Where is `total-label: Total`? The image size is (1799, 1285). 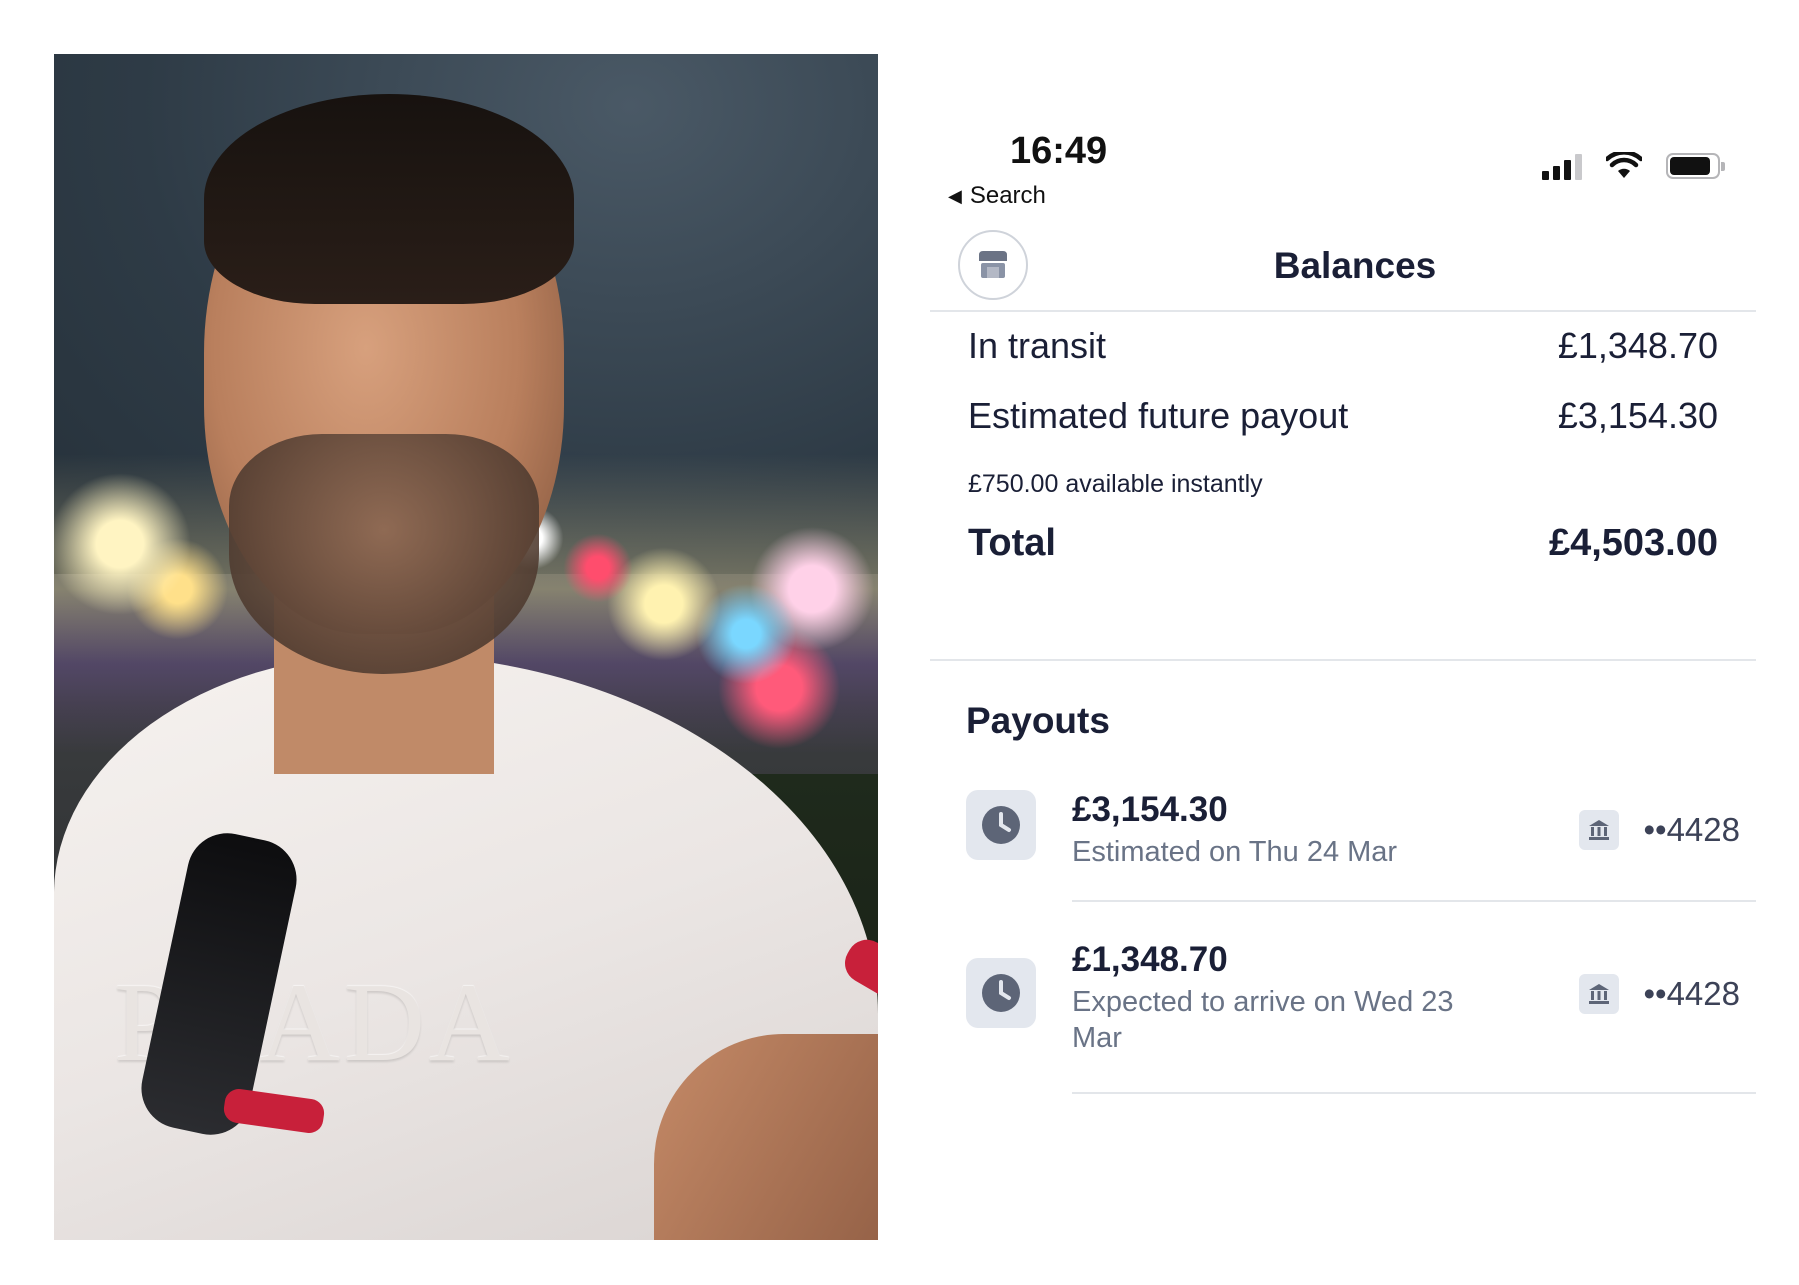 total-label: Total is located at coordinates (1012, 543).